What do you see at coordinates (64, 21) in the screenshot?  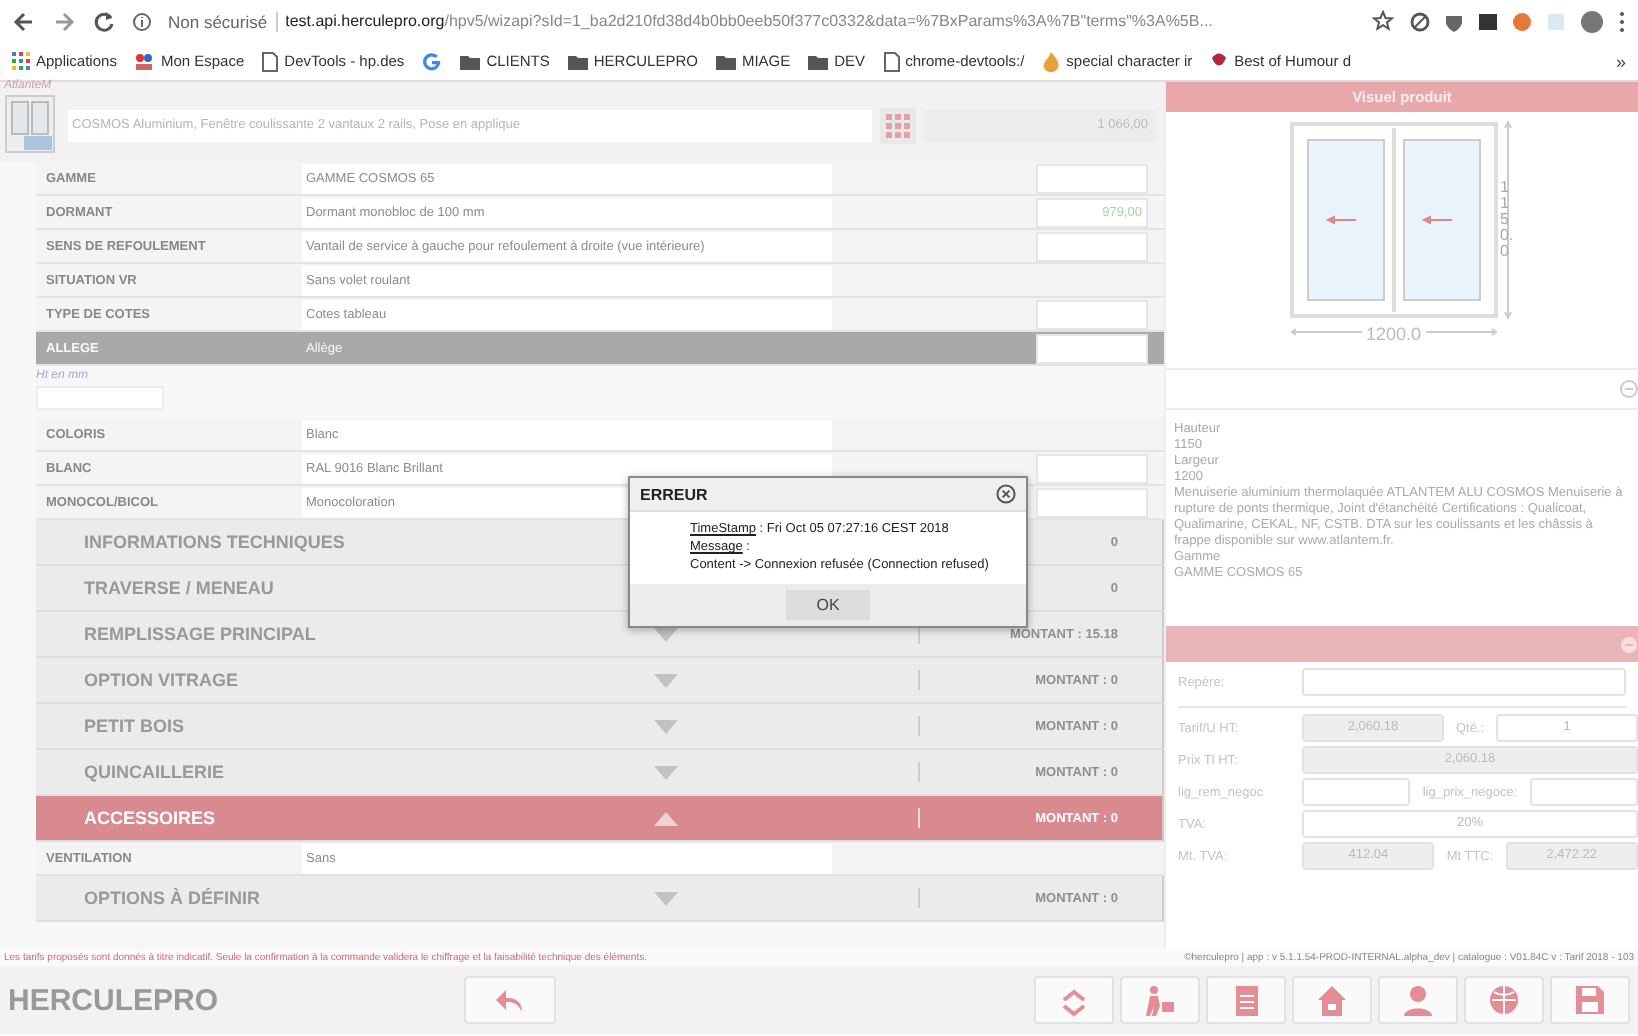 I see `forward-icon` at bounding box center [64, 21].